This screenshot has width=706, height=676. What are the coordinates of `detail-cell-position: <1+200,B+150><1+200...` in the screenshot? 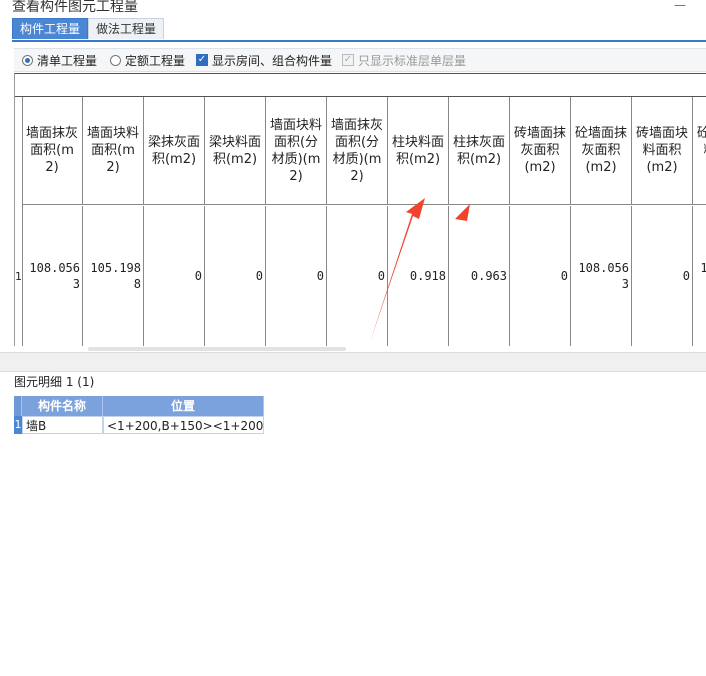 It's located at (183, 425).